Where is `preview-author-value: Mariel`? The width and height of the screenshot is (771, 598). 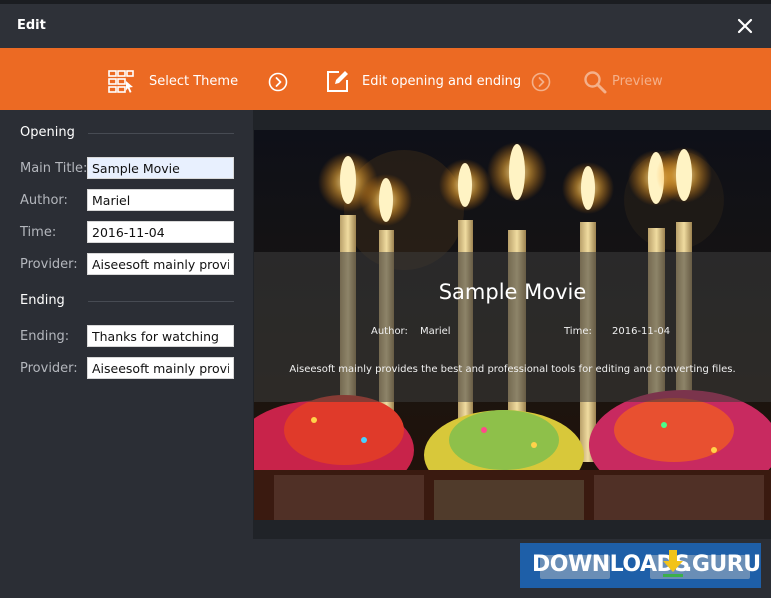
preview-author-value: Mariel is located at coordinates (435, 331).